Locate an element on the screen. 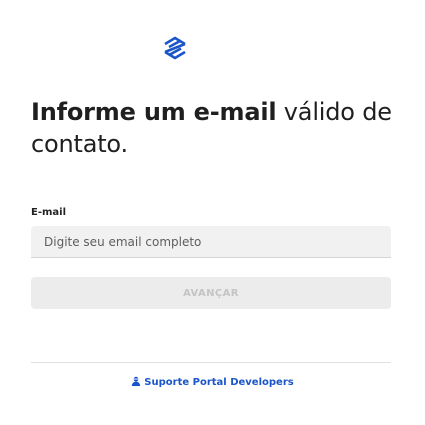  email-field is located at coordinates (211, 242).